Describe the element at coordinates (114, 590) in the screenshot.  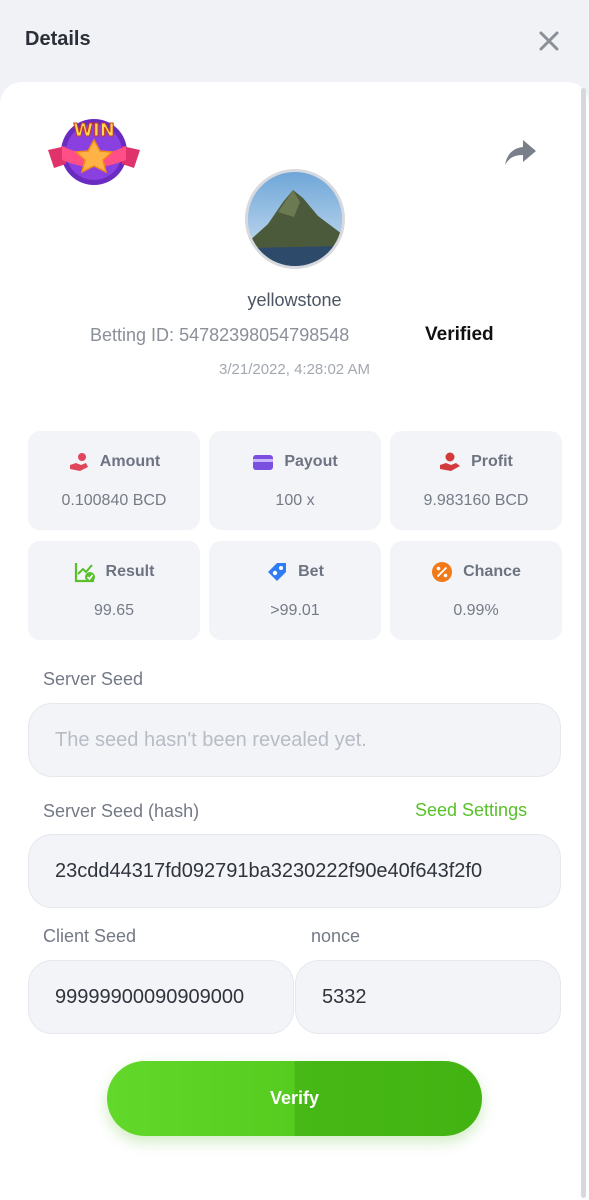
I see `stat-card-result: Result 99.65` at that location.